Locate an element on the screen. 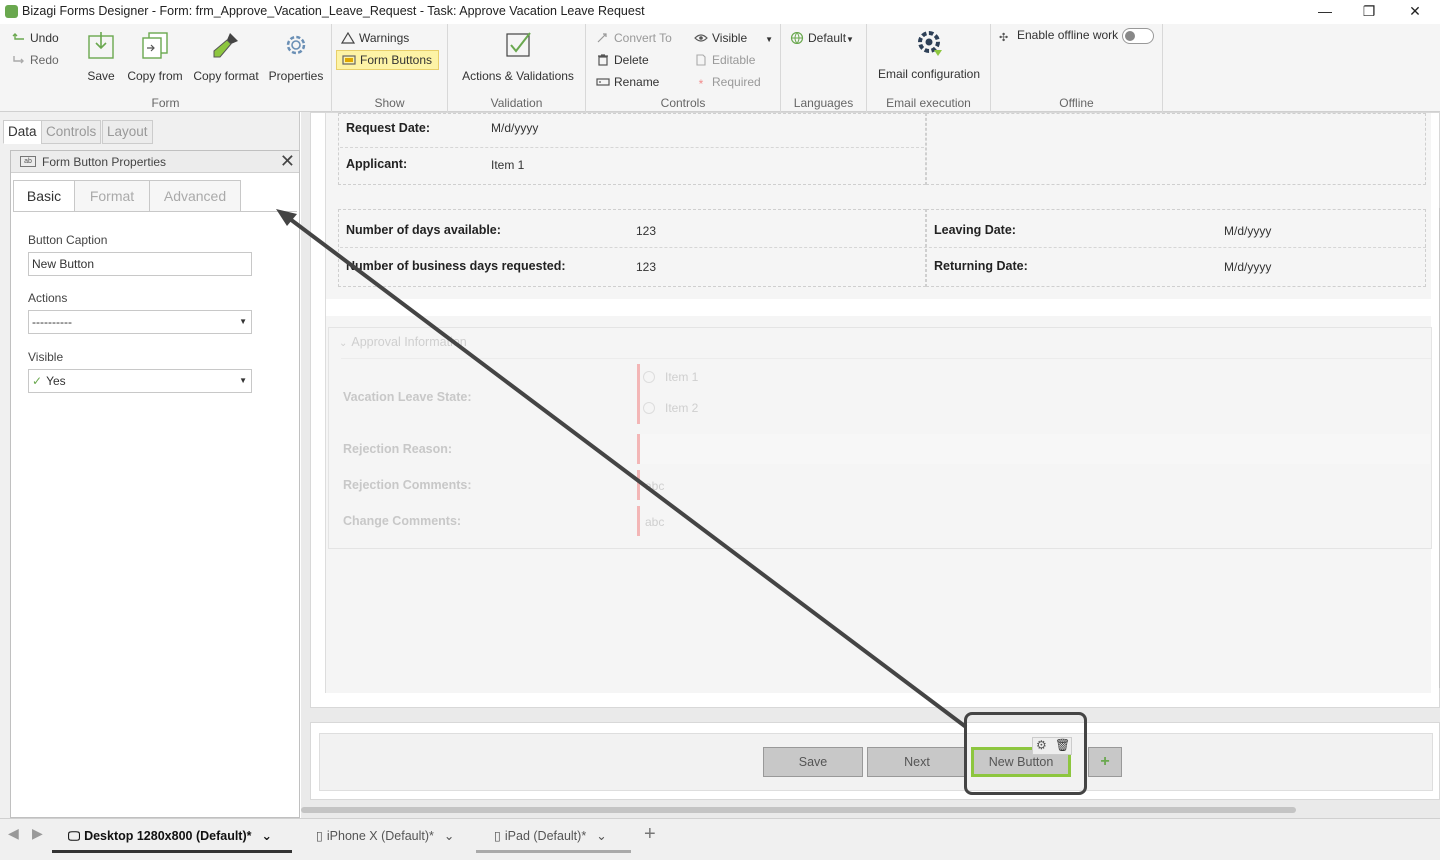 This screenshot has width=1440, height=860. tab-desktop: 🖵 Desktop 1280x800 (Default)* ⌄ is located at coordinates (172, 838).